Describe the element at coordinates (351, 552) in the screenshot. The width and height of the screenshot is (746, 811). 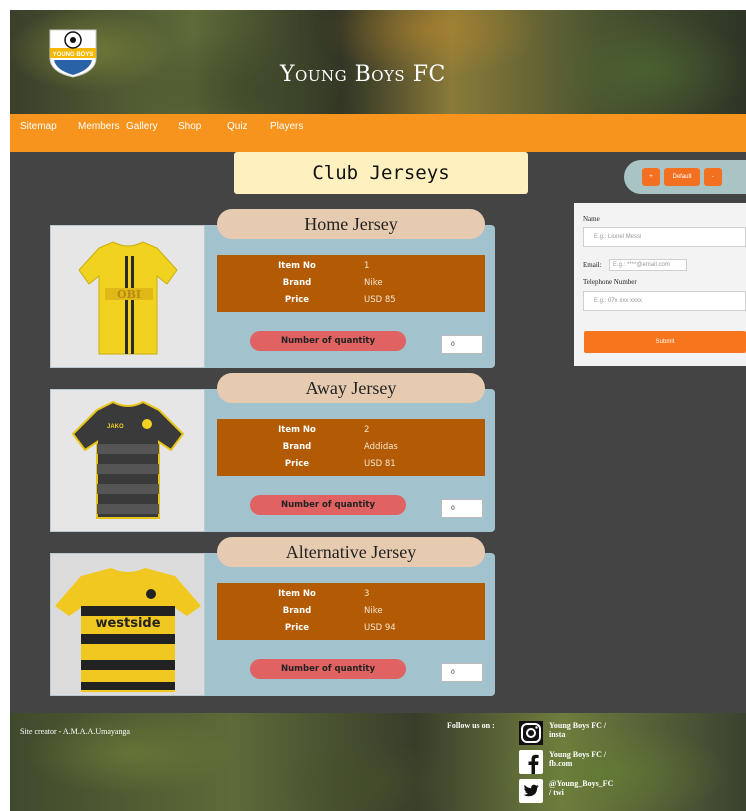
I see `alternative-jersey-title: Alternative Jersey` at that location.